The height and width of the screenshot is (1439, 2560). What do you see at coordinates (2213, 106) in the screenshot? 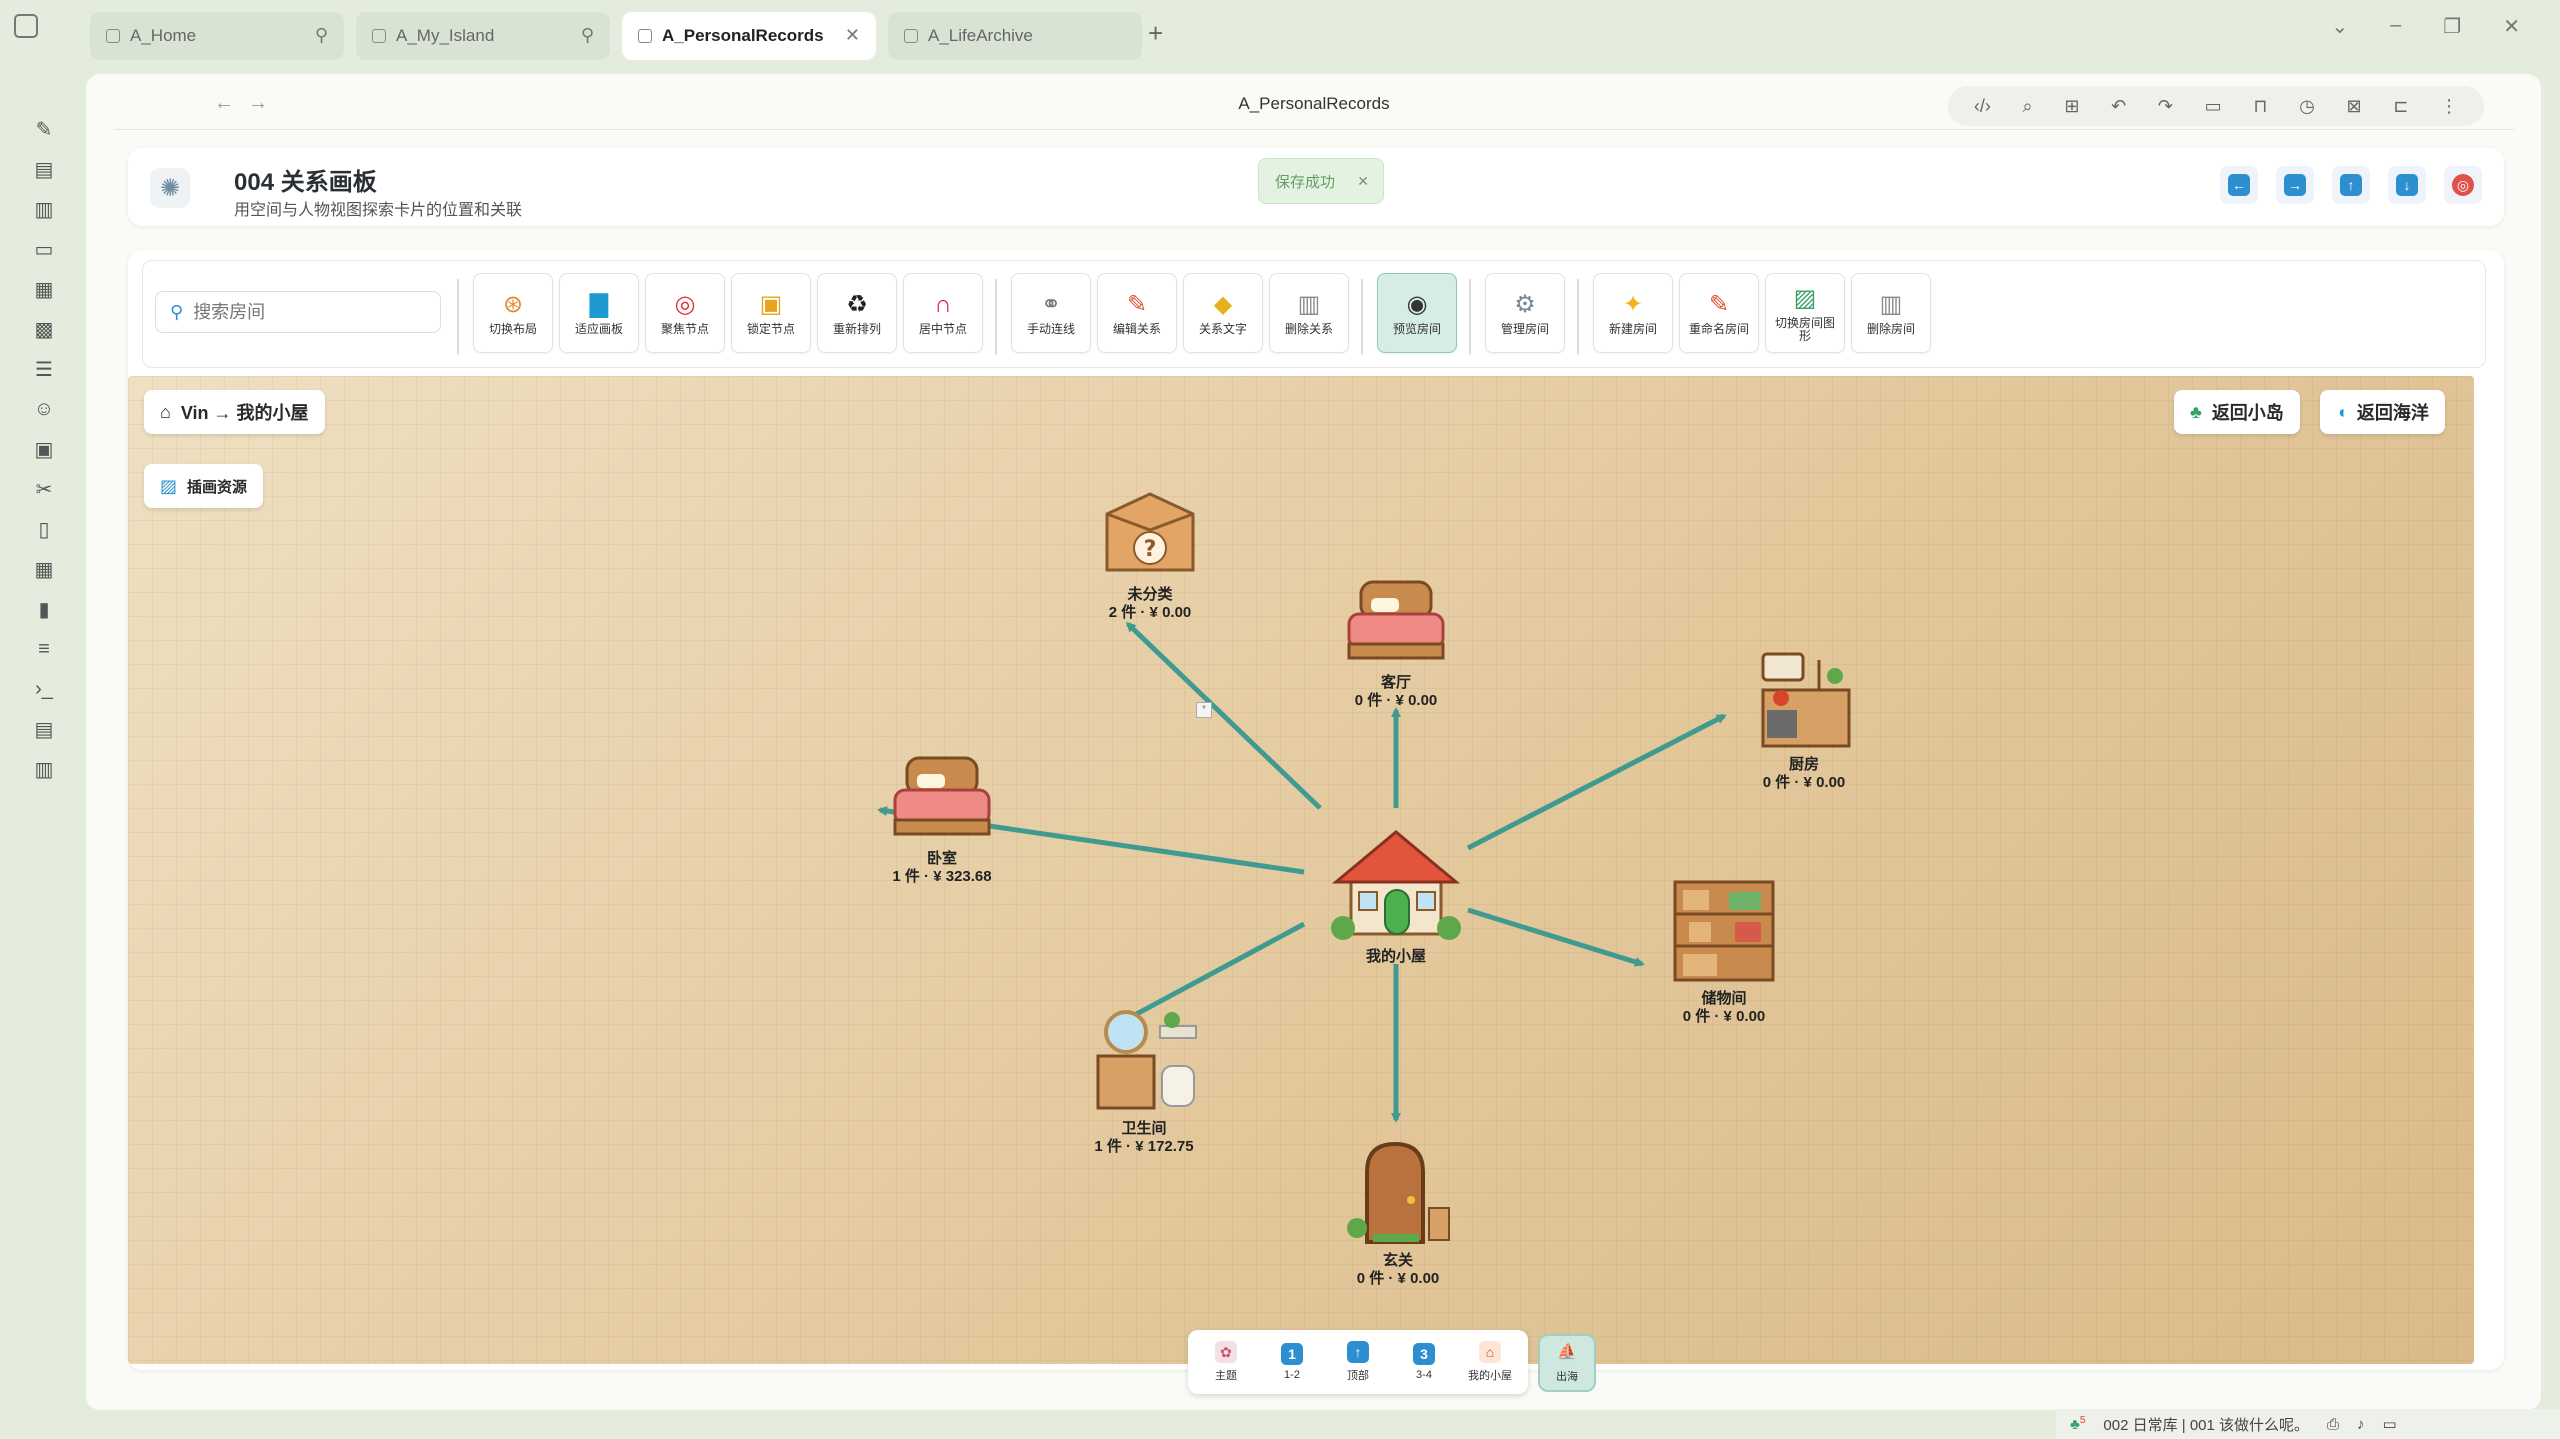
I see `present-icon: ▭` at bounding box center [2213, 106].